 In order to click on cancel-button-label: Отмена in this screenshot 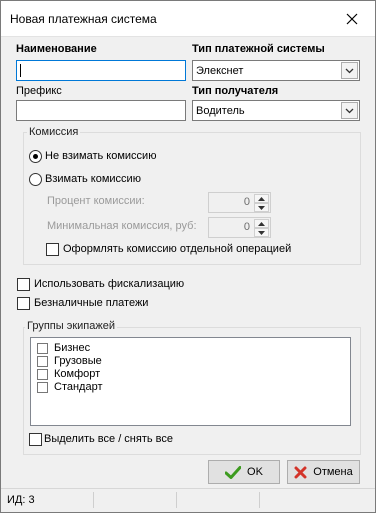, I will do `click(333, 472)`.